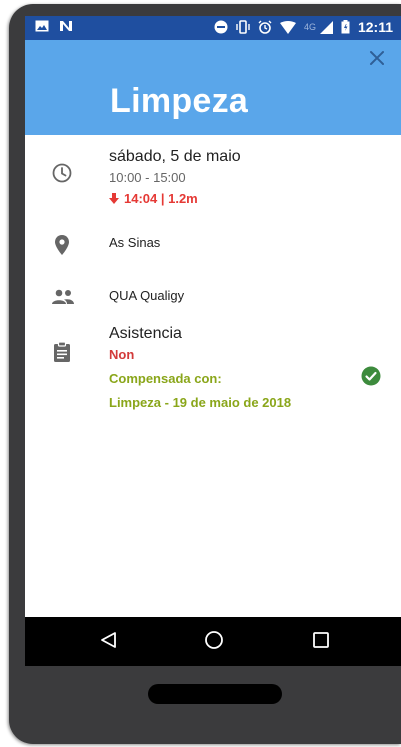  What do you see at coordinates (179, 101) in the screenshot?
I see `page-title: Limpeza` at bounding box center [179, 101].